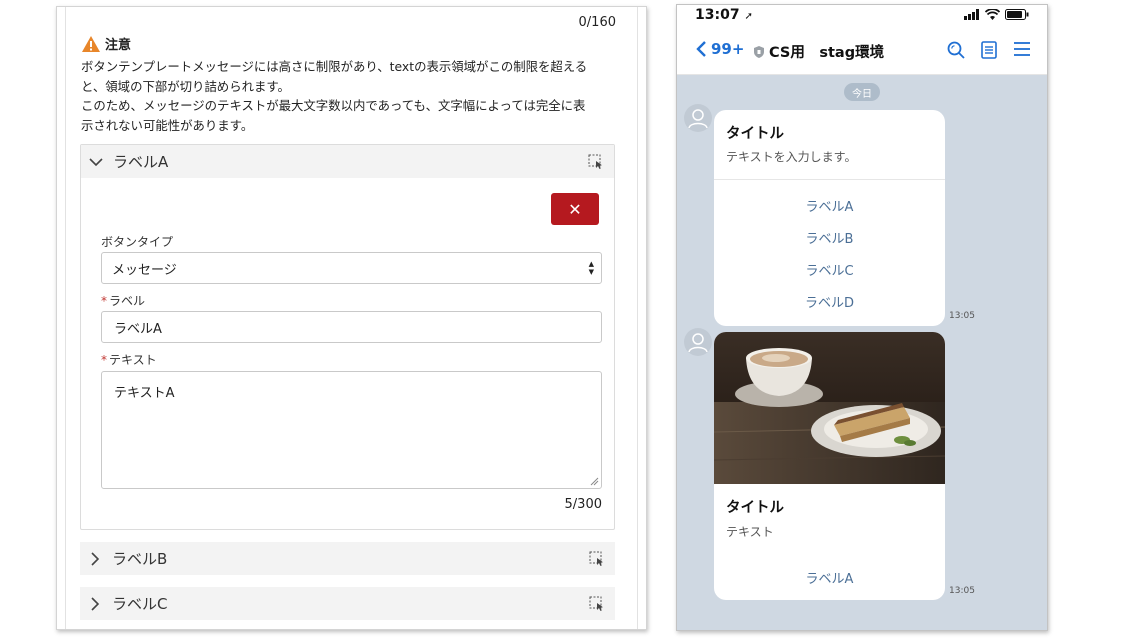  I want to click on close-icon: ✕, so click(575, 209).